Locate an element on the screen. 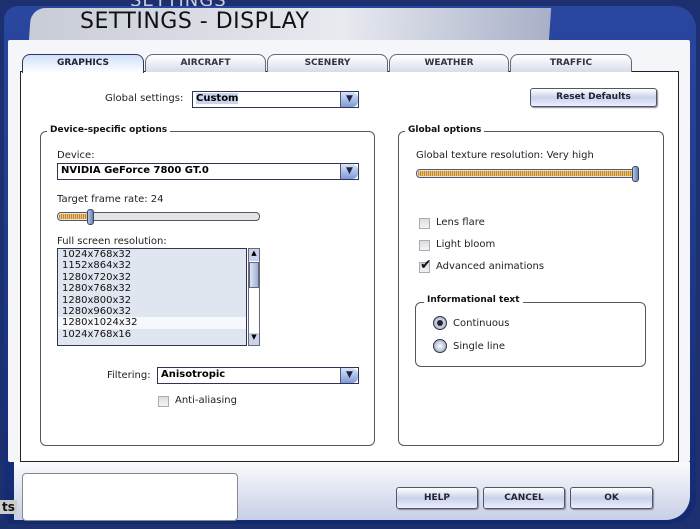 The image size is (700, 529). reset-defaults-button: Reset Defaults is located at coordinates (593, 97).